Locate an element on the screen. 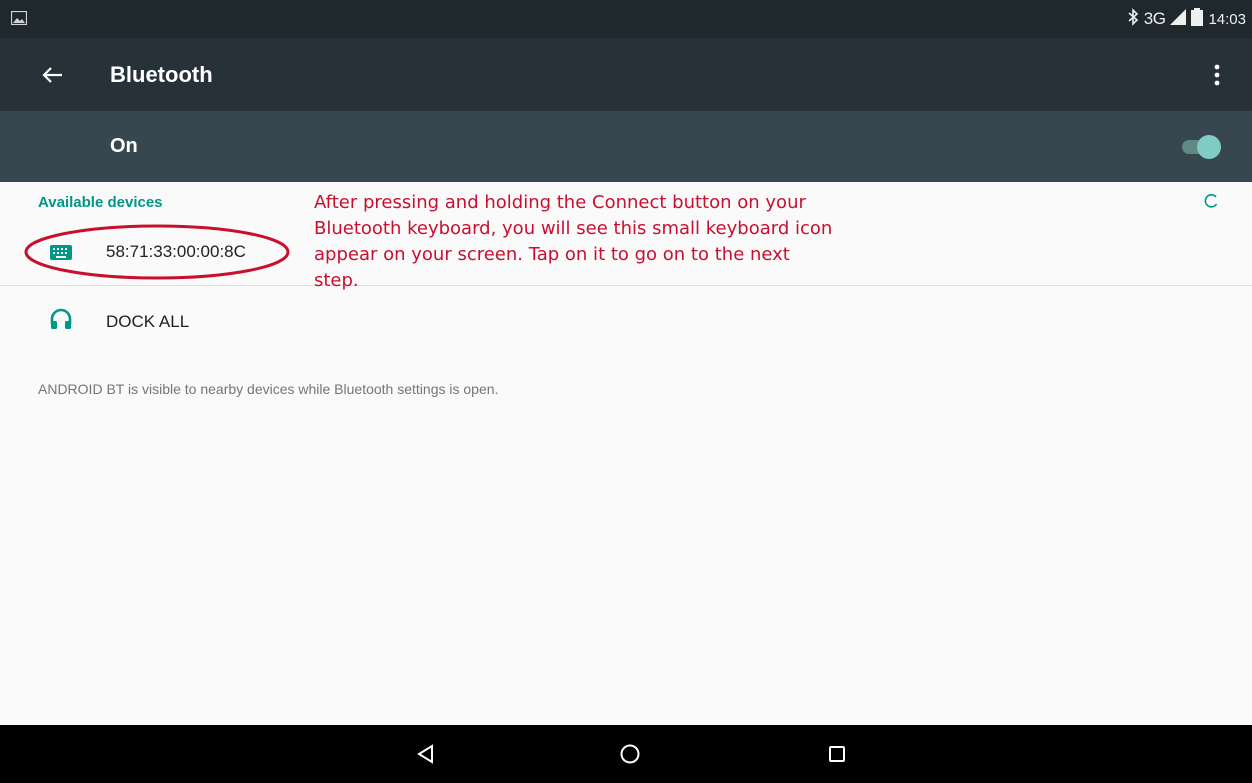 Image resolution: width=1252 pixels, height=783 pixels. battery-icon is located at coordinates (1197, 19).